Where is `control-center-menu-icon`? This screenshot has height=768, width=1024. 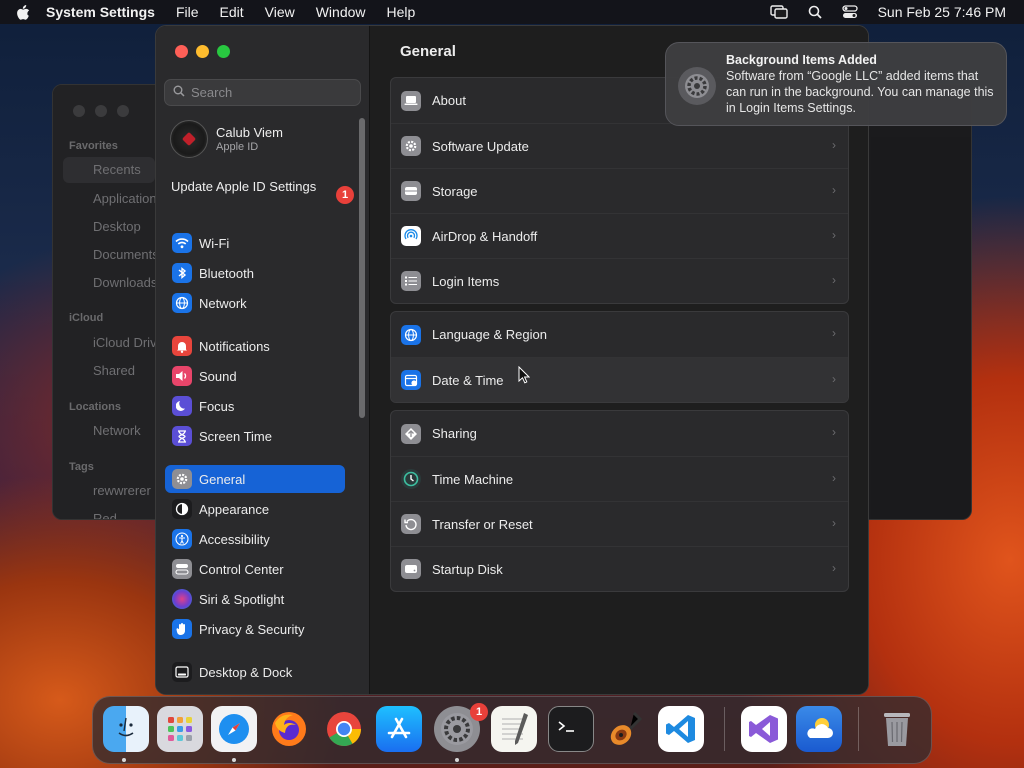 control-center-menu-icon is located at coordinates (849, 12).